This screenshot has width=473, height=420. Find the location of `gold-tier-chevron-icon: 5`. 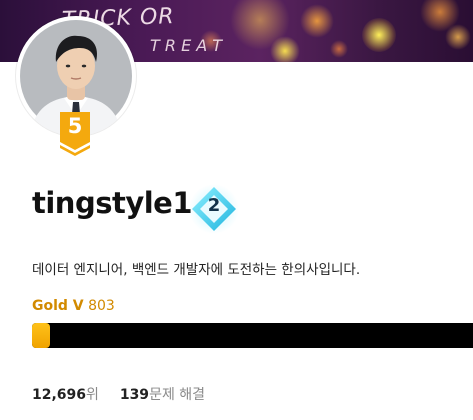

gold-tier-chevron-icon: 5 is located at coordinates (75, 134).